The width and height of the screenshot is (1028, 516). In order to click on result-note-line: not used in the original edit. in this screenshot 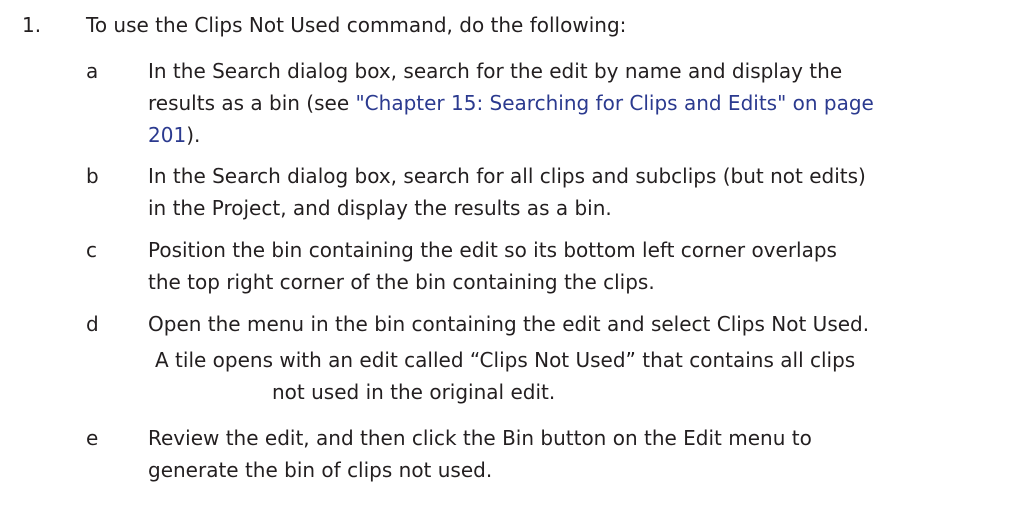, I will do `click(414, 392)`.